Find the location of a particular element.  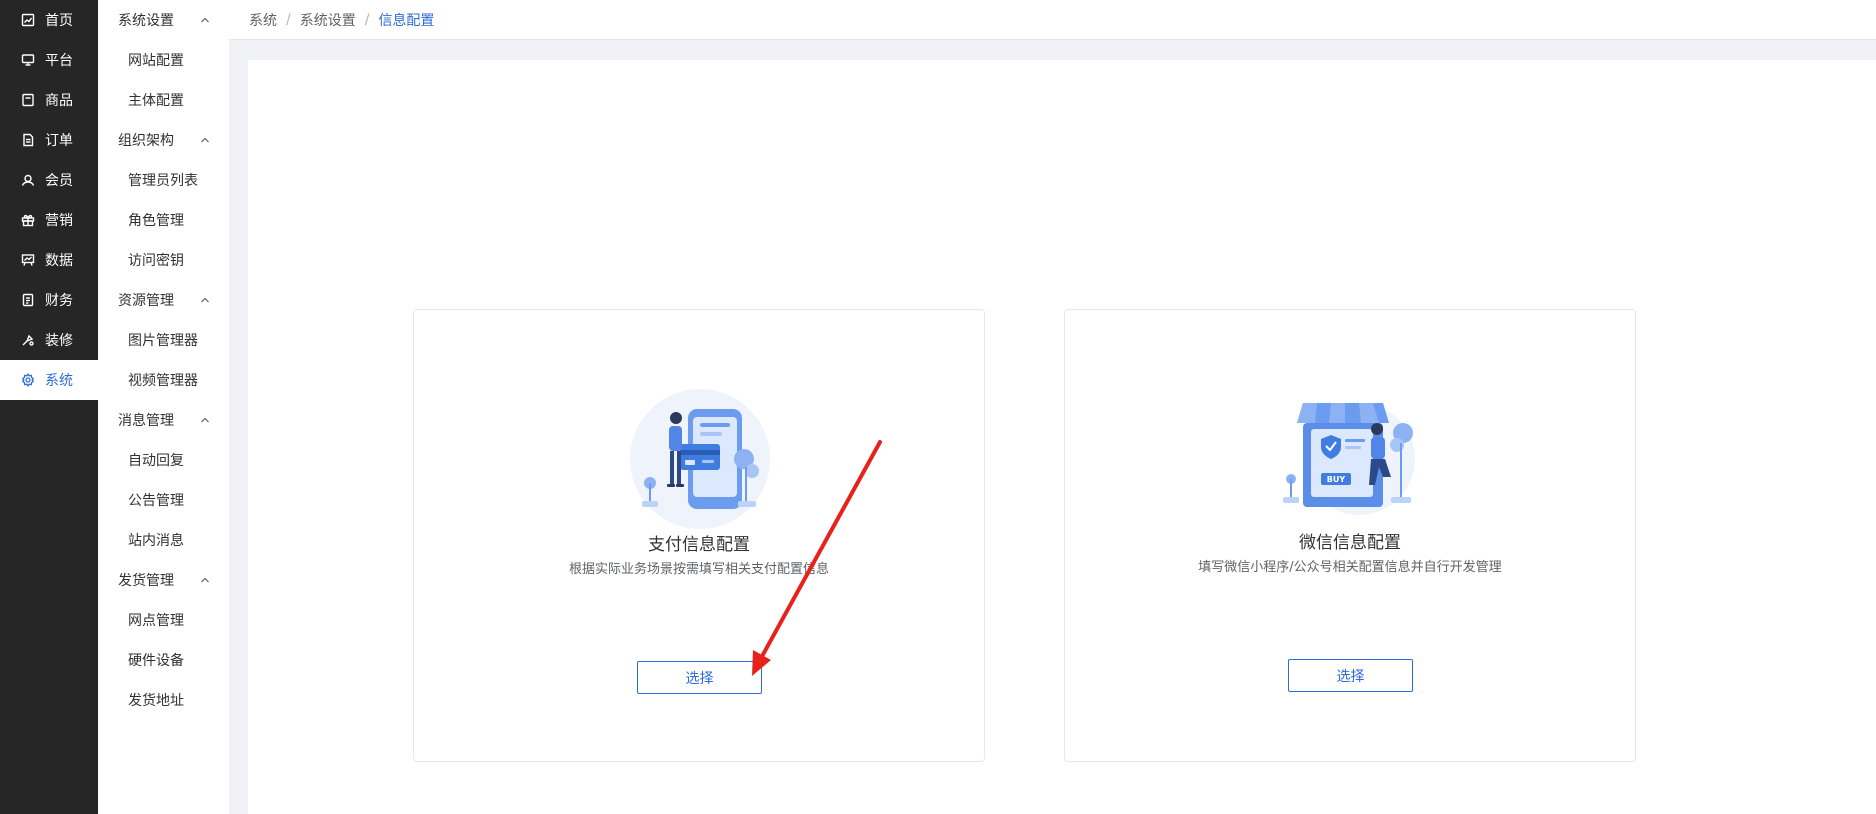

nav-item-label: 平台 is located at coordinates (59, 61).